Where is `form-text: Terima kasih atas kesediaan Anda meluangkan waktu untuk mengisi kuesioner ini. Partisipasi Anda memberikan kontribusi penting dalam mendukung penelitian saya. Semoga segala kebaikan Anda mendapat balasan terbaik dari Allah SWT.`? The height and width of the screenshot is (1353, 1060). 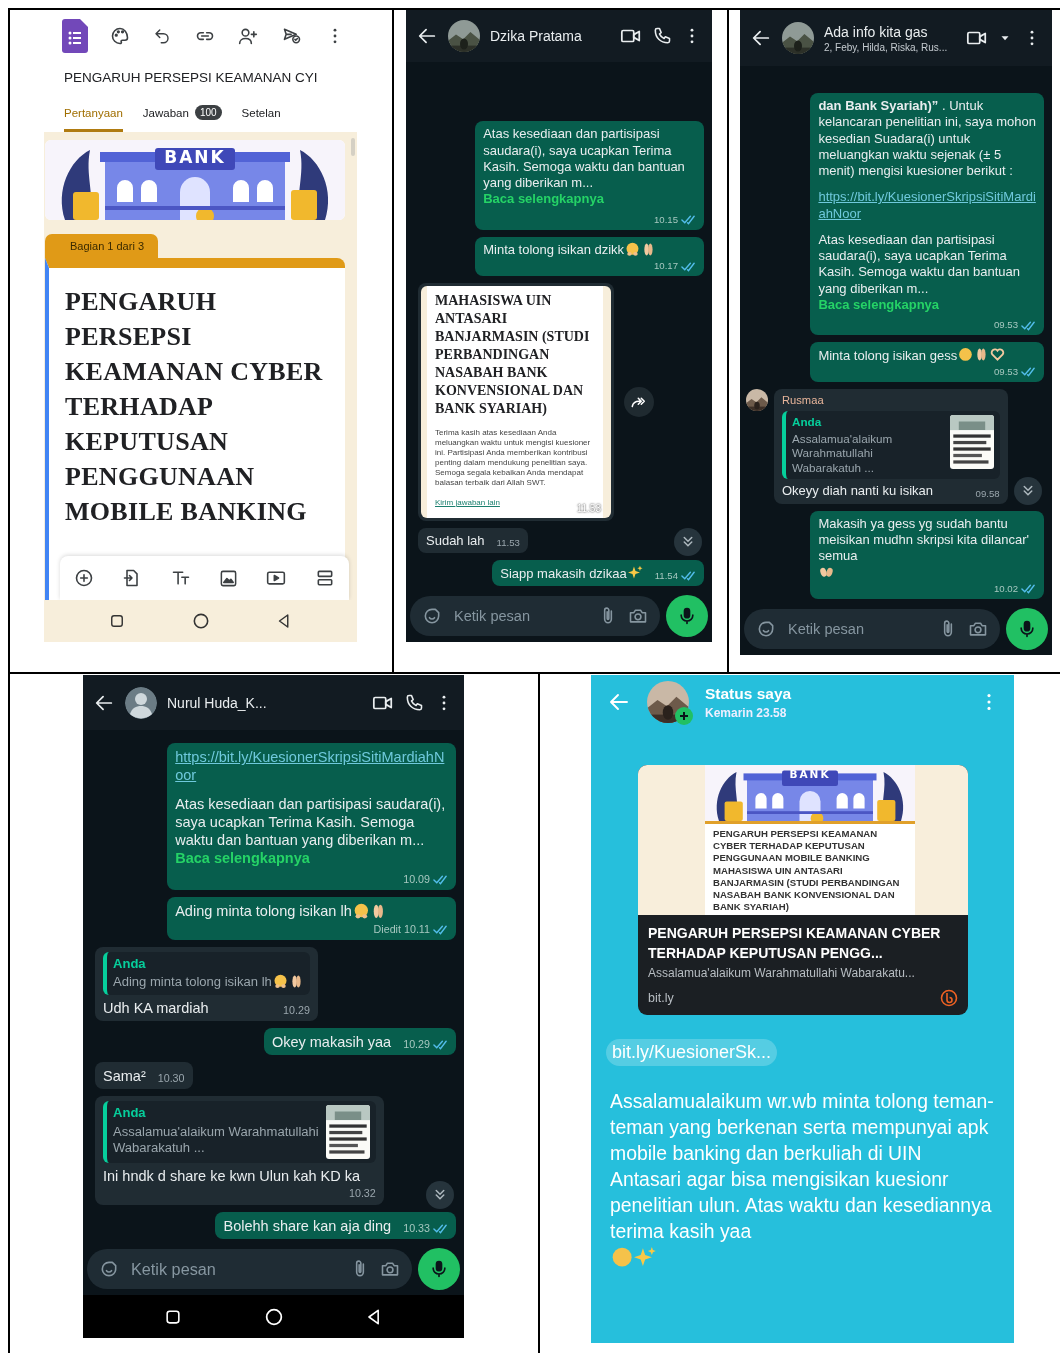 form-text: Terima kasih atas kesediaan Anda meluangkan waktu untuk mengisi kuesioner ini. Partisipasi Anda memberikan kontribusi penting dalam mendukung penelitian saya. Semoga segala kebaikan Anda mendapat balasan terbaik dari Allah SWT. is located at coordinates (513, 458).